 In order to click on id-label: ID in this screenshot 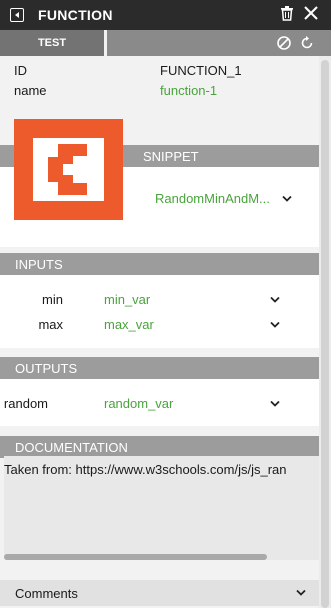, I will do `click(20, 70)`.